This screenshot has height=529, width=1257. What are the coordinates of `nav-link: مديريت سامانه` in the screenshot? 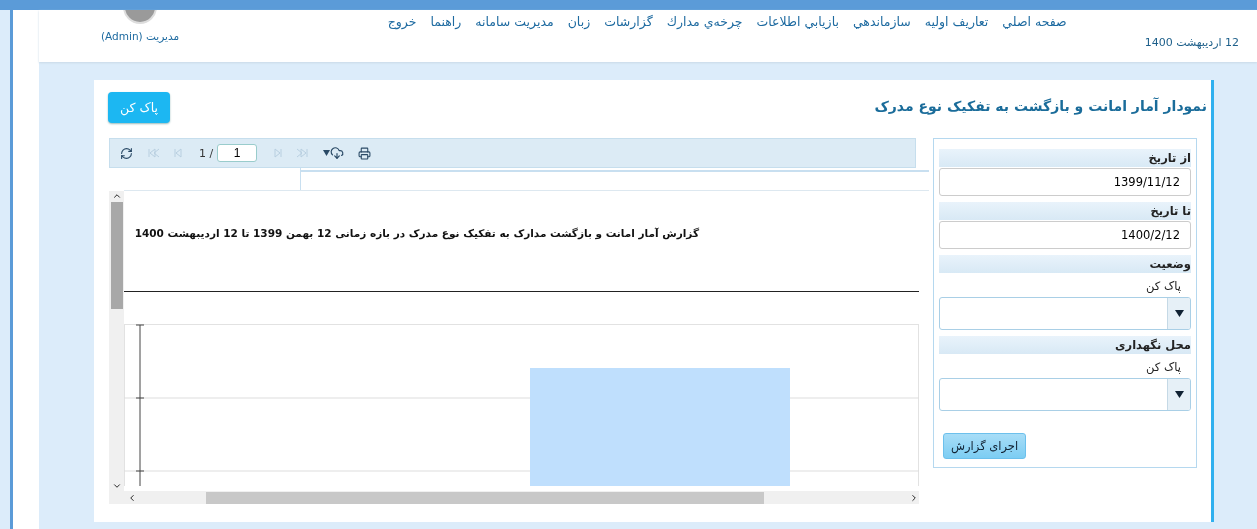 It's located at (514, 21).